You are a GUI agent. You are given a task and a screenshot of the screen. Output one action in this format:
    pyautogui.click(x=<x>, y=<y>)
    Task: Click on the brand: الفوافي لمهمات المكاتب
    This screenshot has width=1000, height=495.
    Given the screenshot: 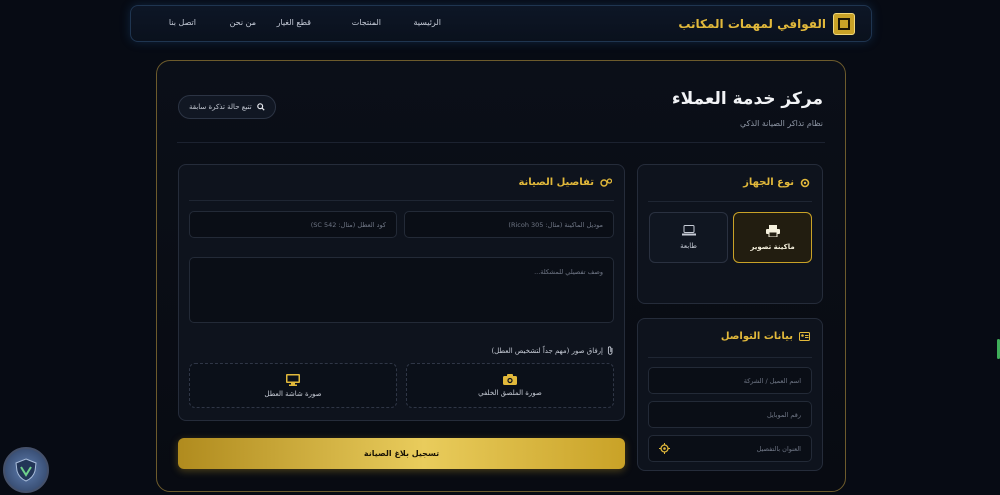 What is the action you would take?
    pyautogui.click(x=766, y=24)
    